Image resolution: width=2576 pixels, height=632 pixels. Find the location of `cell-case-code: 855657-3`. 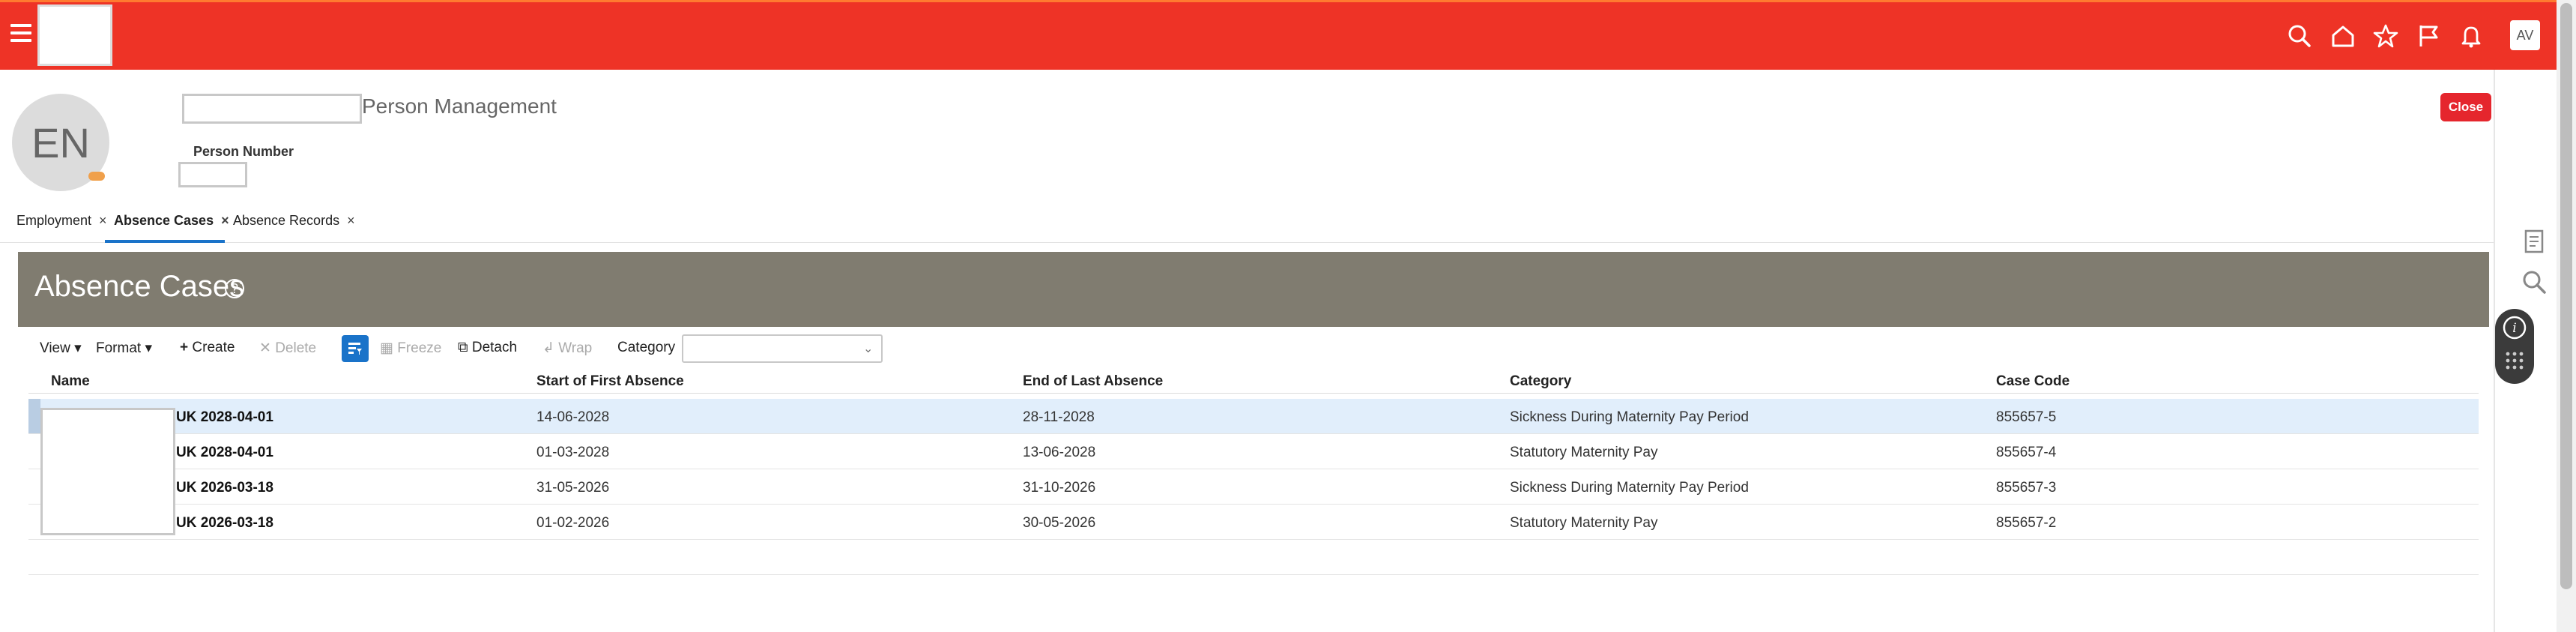

cell-case-code: 855657-3 is located at coordinates (2026, 488).